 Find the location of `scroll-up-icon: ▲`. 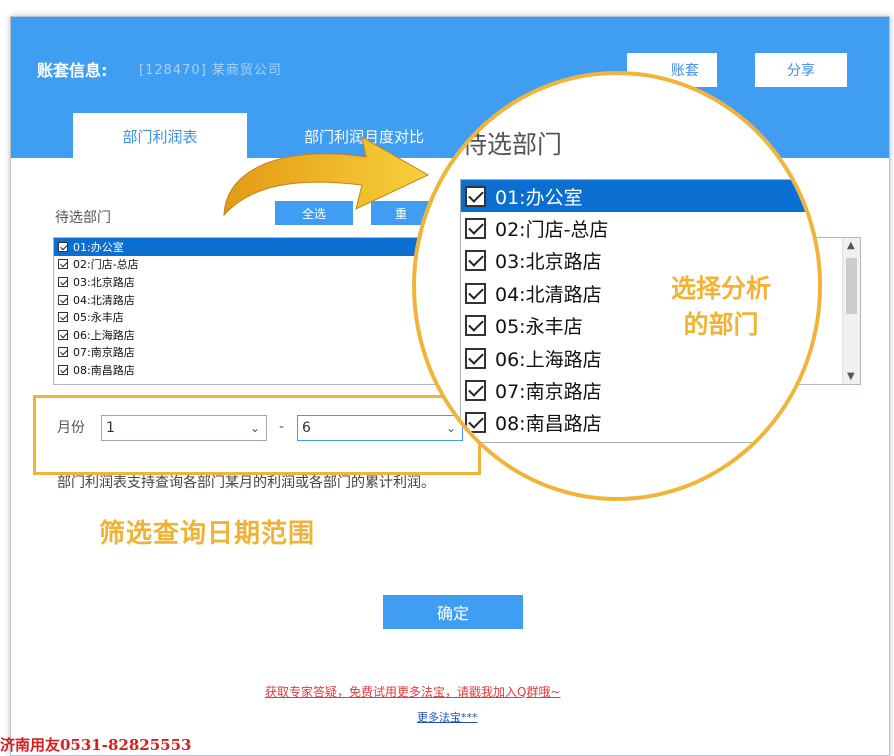

scroll-up-icon: ▲ is located at coordinates (851, 245).